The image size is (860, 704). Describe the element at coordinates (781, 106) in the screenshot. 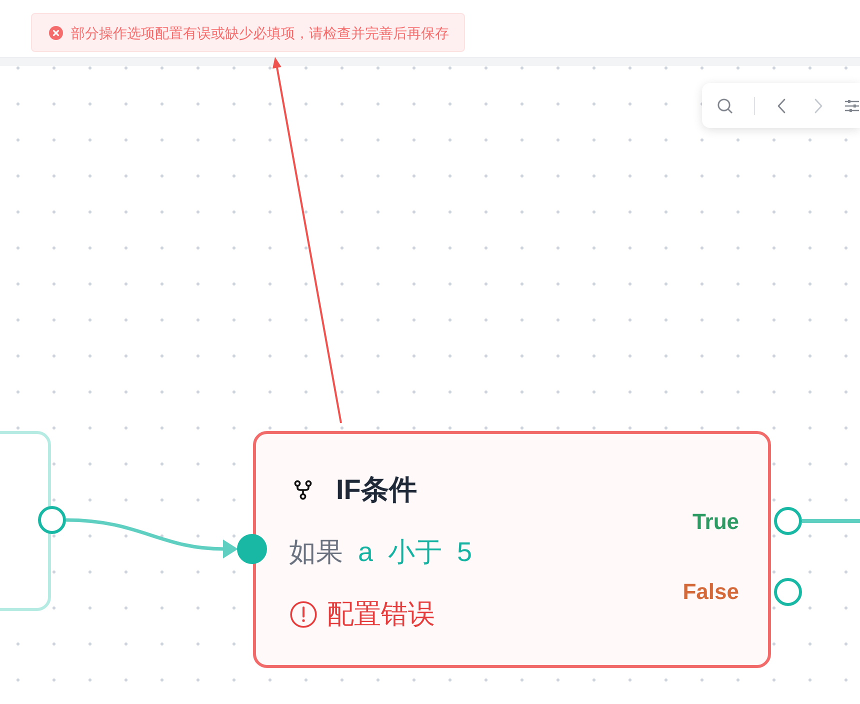

I see `chevron-left-icon` at that location.